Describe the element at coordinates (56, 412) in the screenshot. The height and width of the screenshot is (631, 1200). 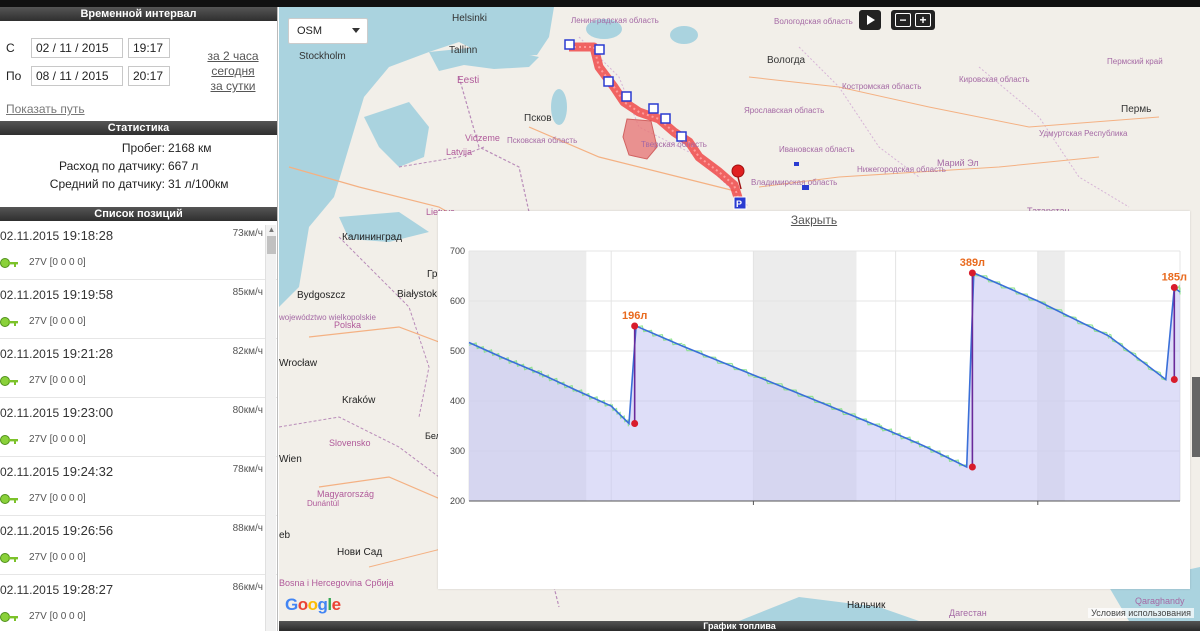
I see `position-datetime: 02.11.2015 19:23:00` at that location.